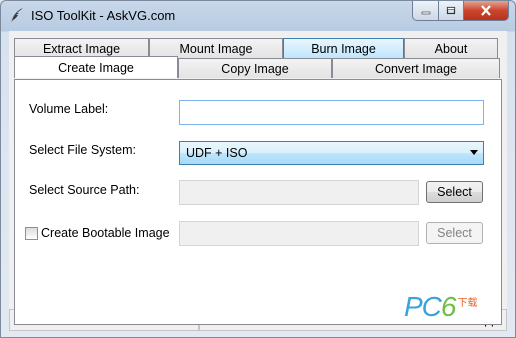 The image size is (516, 338). I want to click on tab-extract-image: Extract Image, so click(81, 48).